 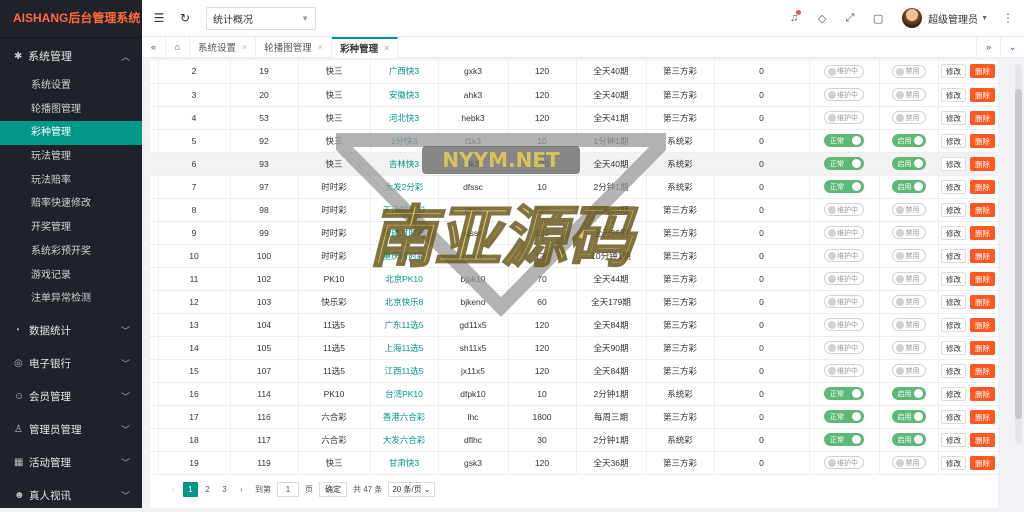 What do you see at coordinates (207, 489) in the screenshot?
I see `page-number: 2` at bounding box center [207, 489].